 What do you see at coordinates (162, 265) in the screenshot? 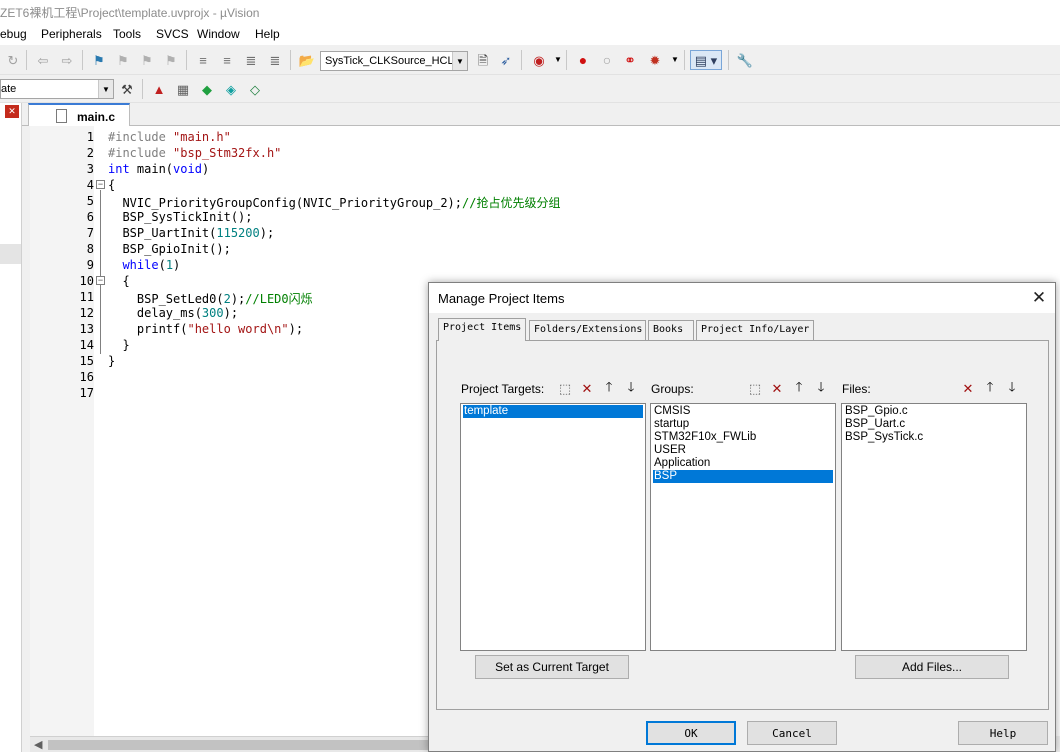
I see `code-token: (` at bounding box center [162, 265].